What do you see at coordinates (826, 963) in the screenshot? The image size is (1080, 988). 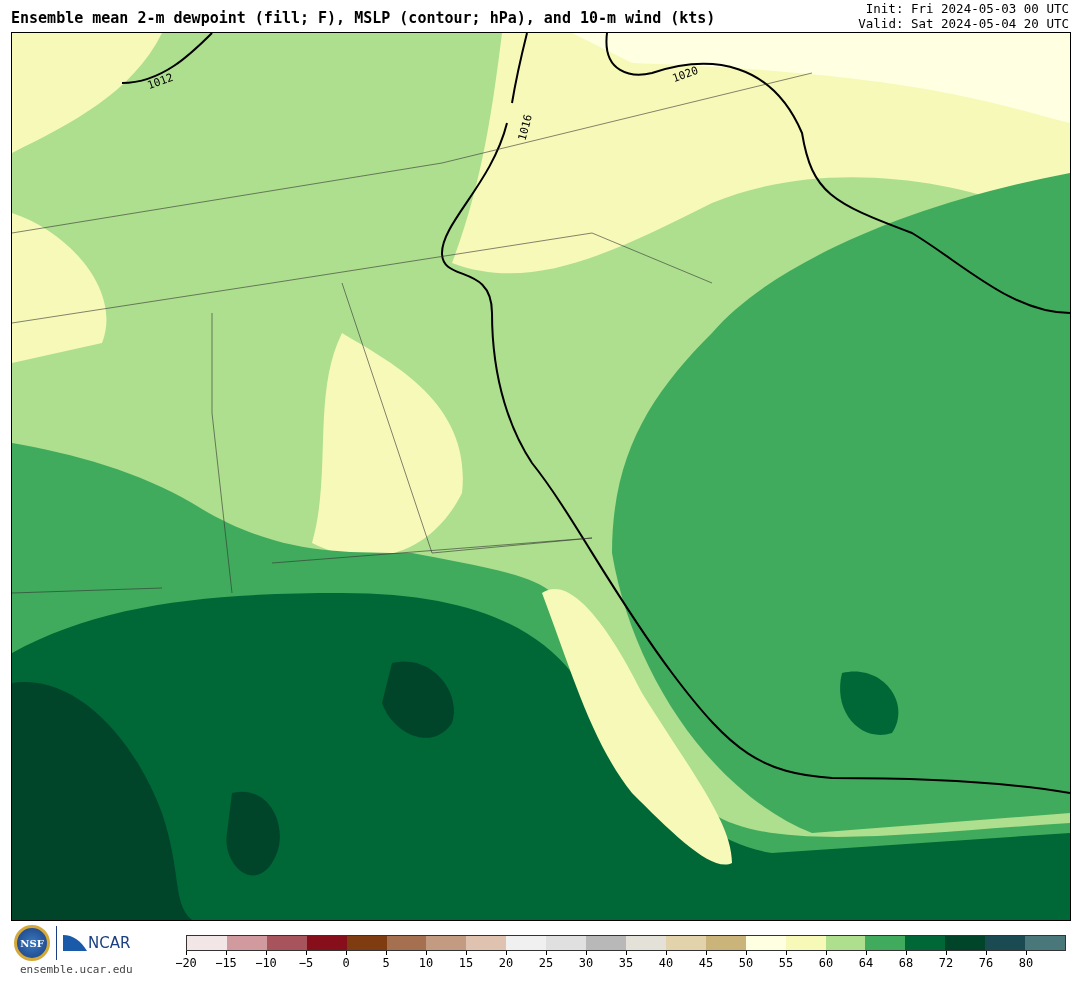 I see `tick-label: 60` at bounding box center [826, 963].